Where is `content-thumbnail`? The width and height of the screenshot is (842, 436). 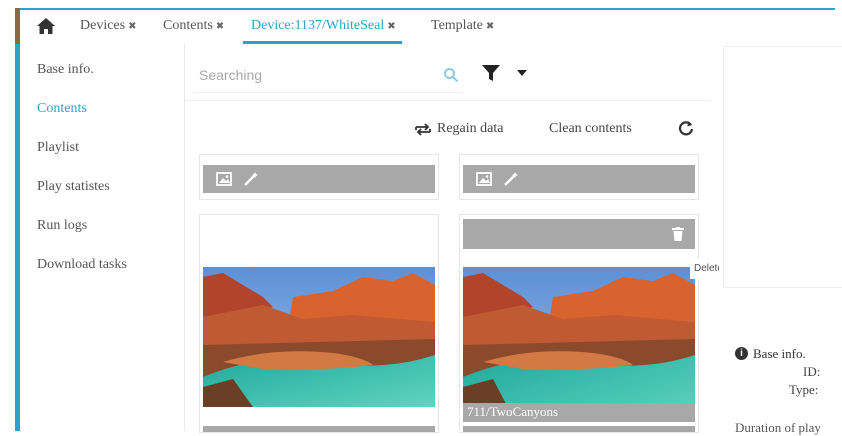 content-thumbnail is located at coordinates (319, 337).